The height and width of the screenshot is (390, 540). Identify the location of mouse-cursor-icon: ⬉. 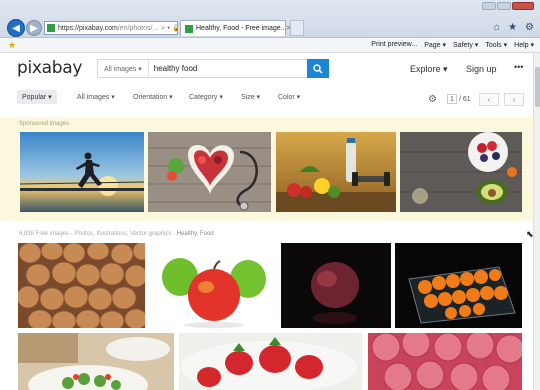
(530, 234).